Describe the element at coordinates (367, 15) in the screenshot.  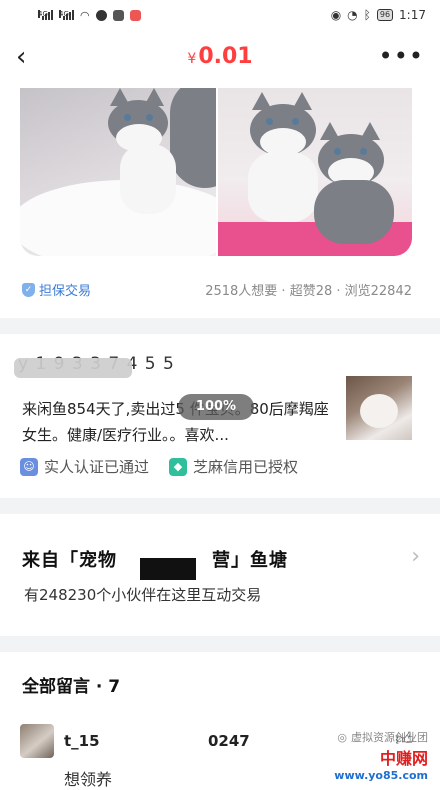
I see `bluetooth-icon: ᛒ` at that location.